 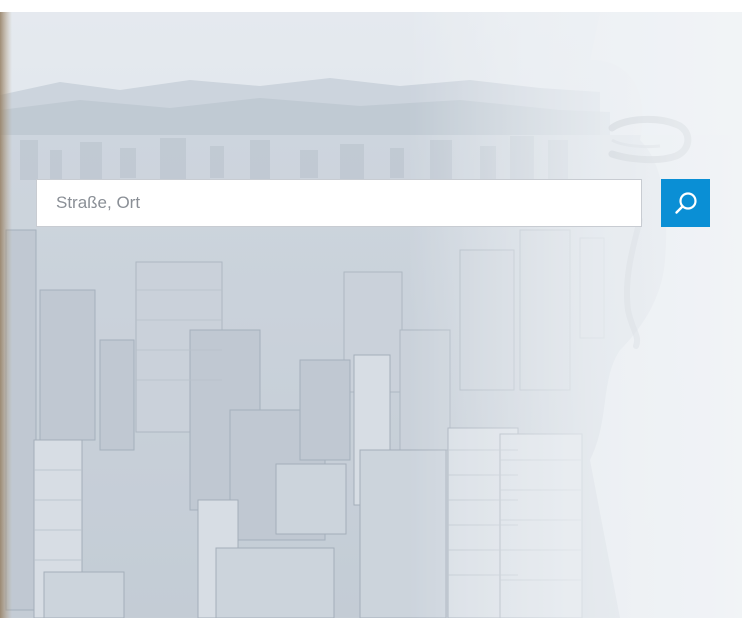 I want to click on search-button, so click(x=685, y=203).